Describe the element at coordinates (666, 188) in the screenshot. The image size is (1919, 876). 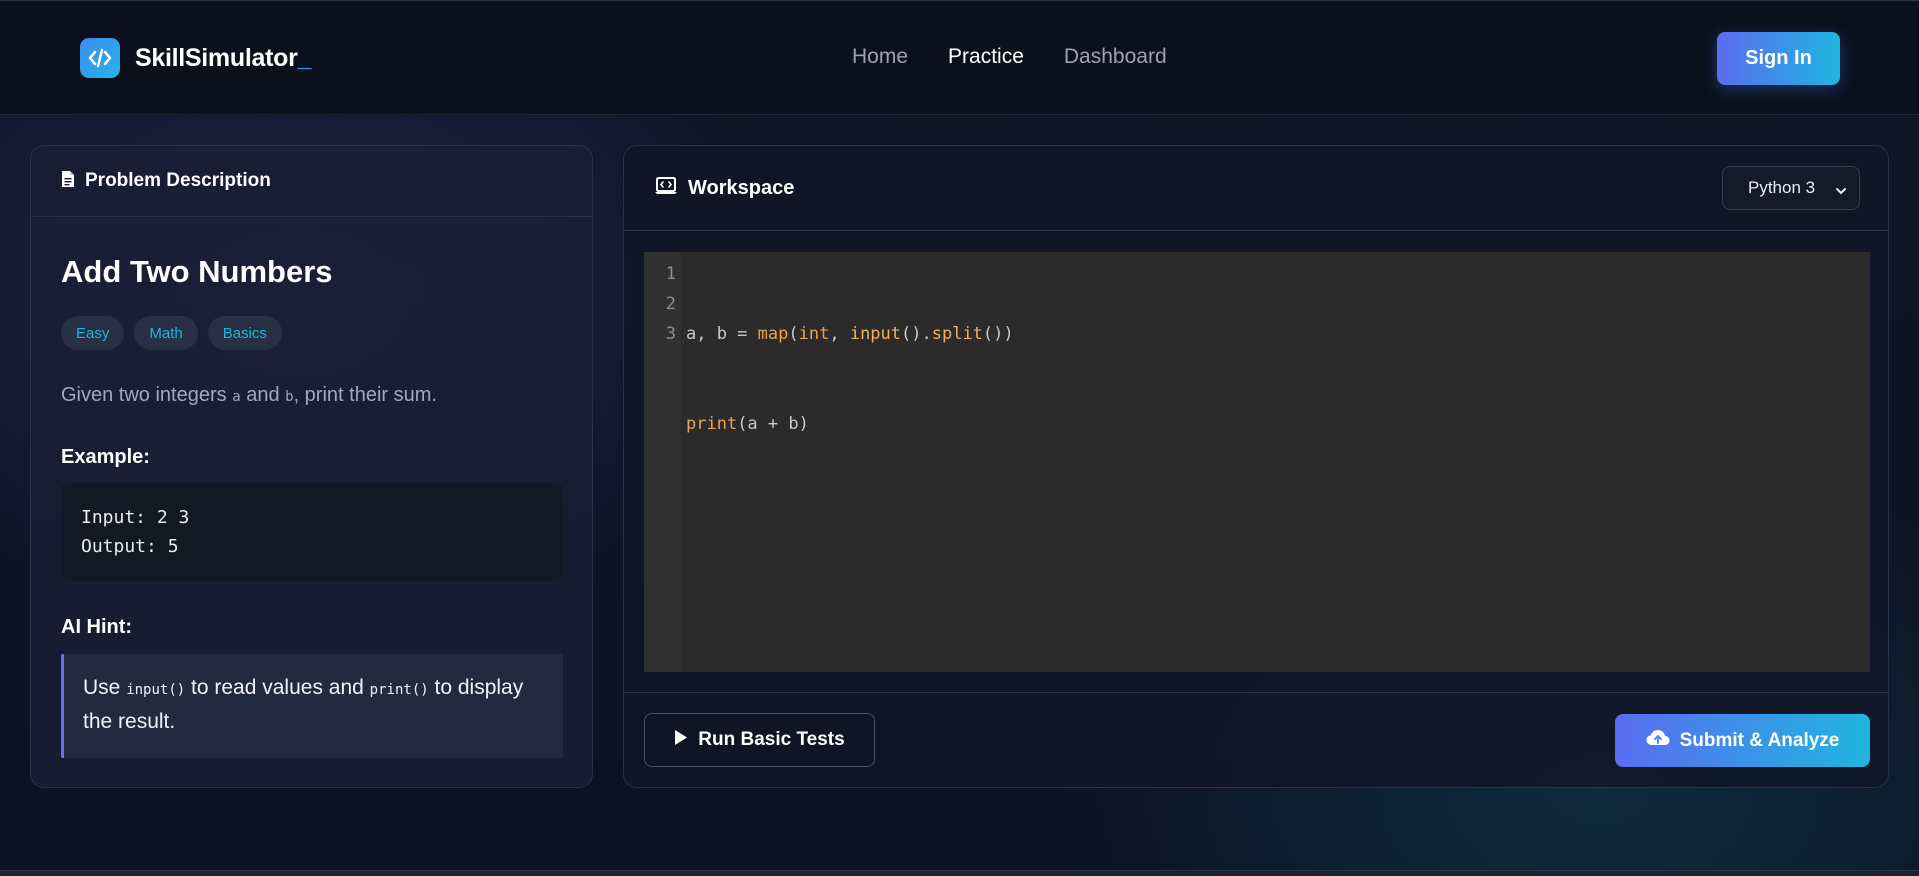
I see `laptop-code-icon` at that location.